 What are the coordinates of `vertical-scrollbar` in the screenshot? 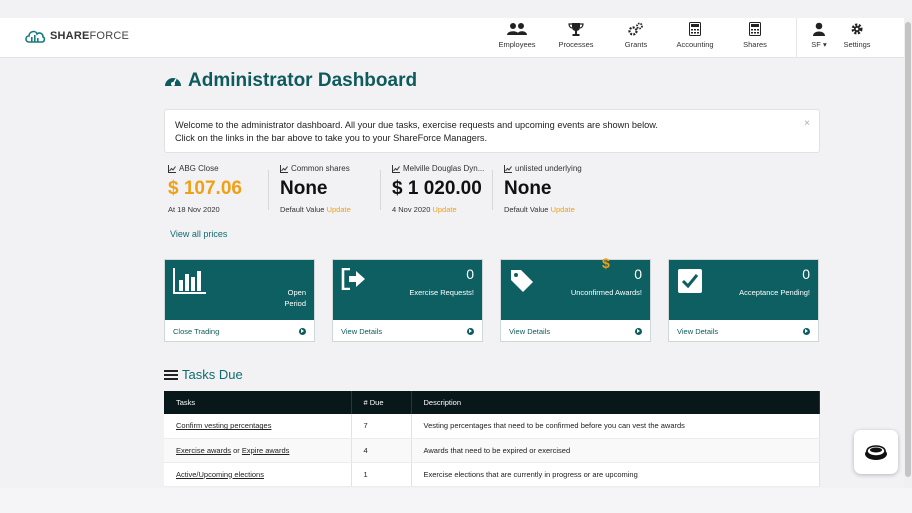 It's located at (908, 253).